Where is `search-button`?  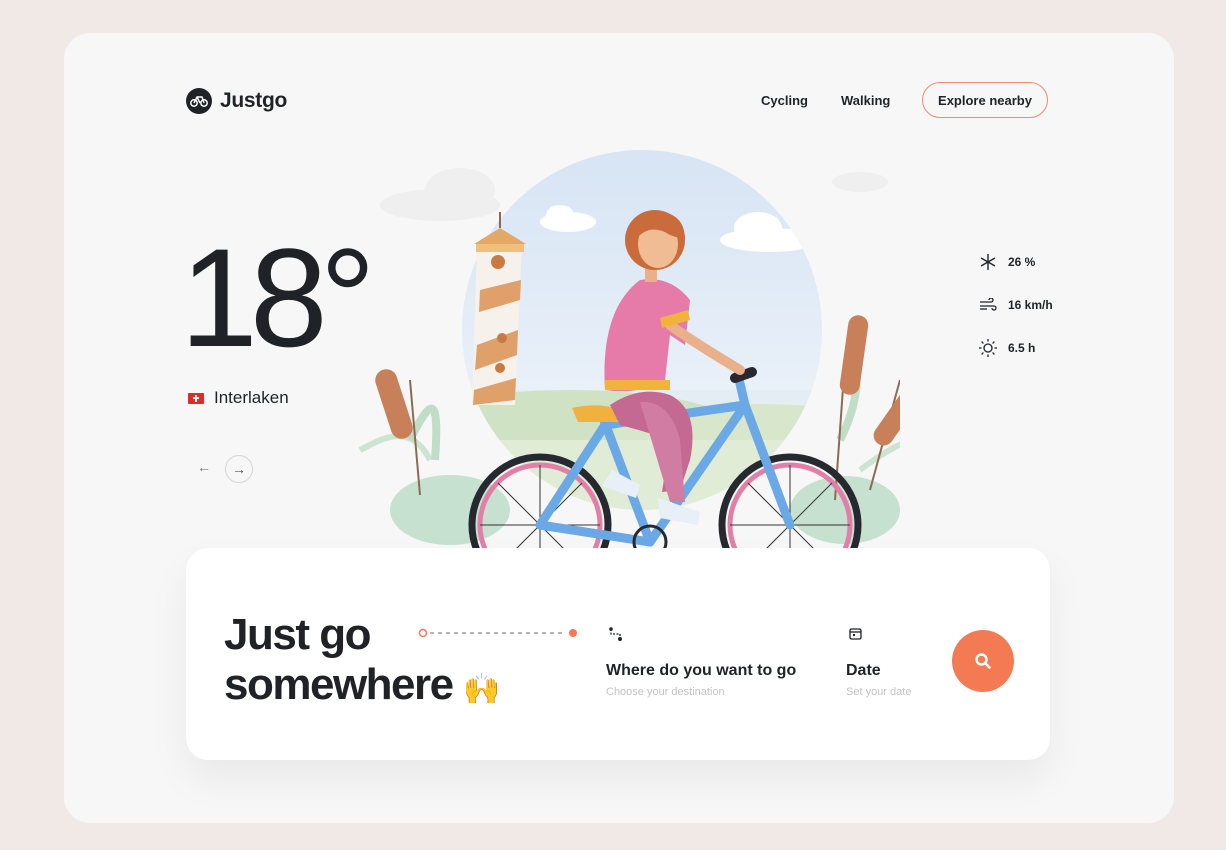 search-button is located at coordinates (983, 661).